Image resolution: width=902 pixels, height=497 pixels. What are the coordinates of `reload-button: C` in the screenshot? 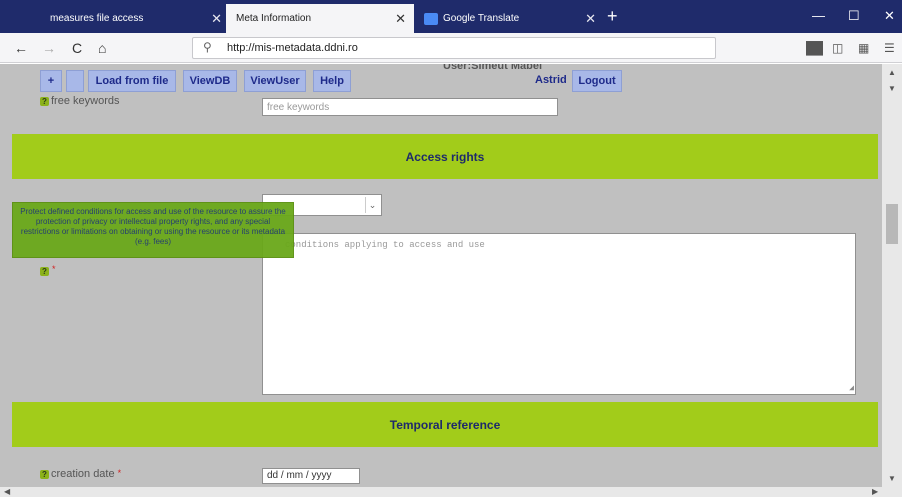 It's located at (77, 48).